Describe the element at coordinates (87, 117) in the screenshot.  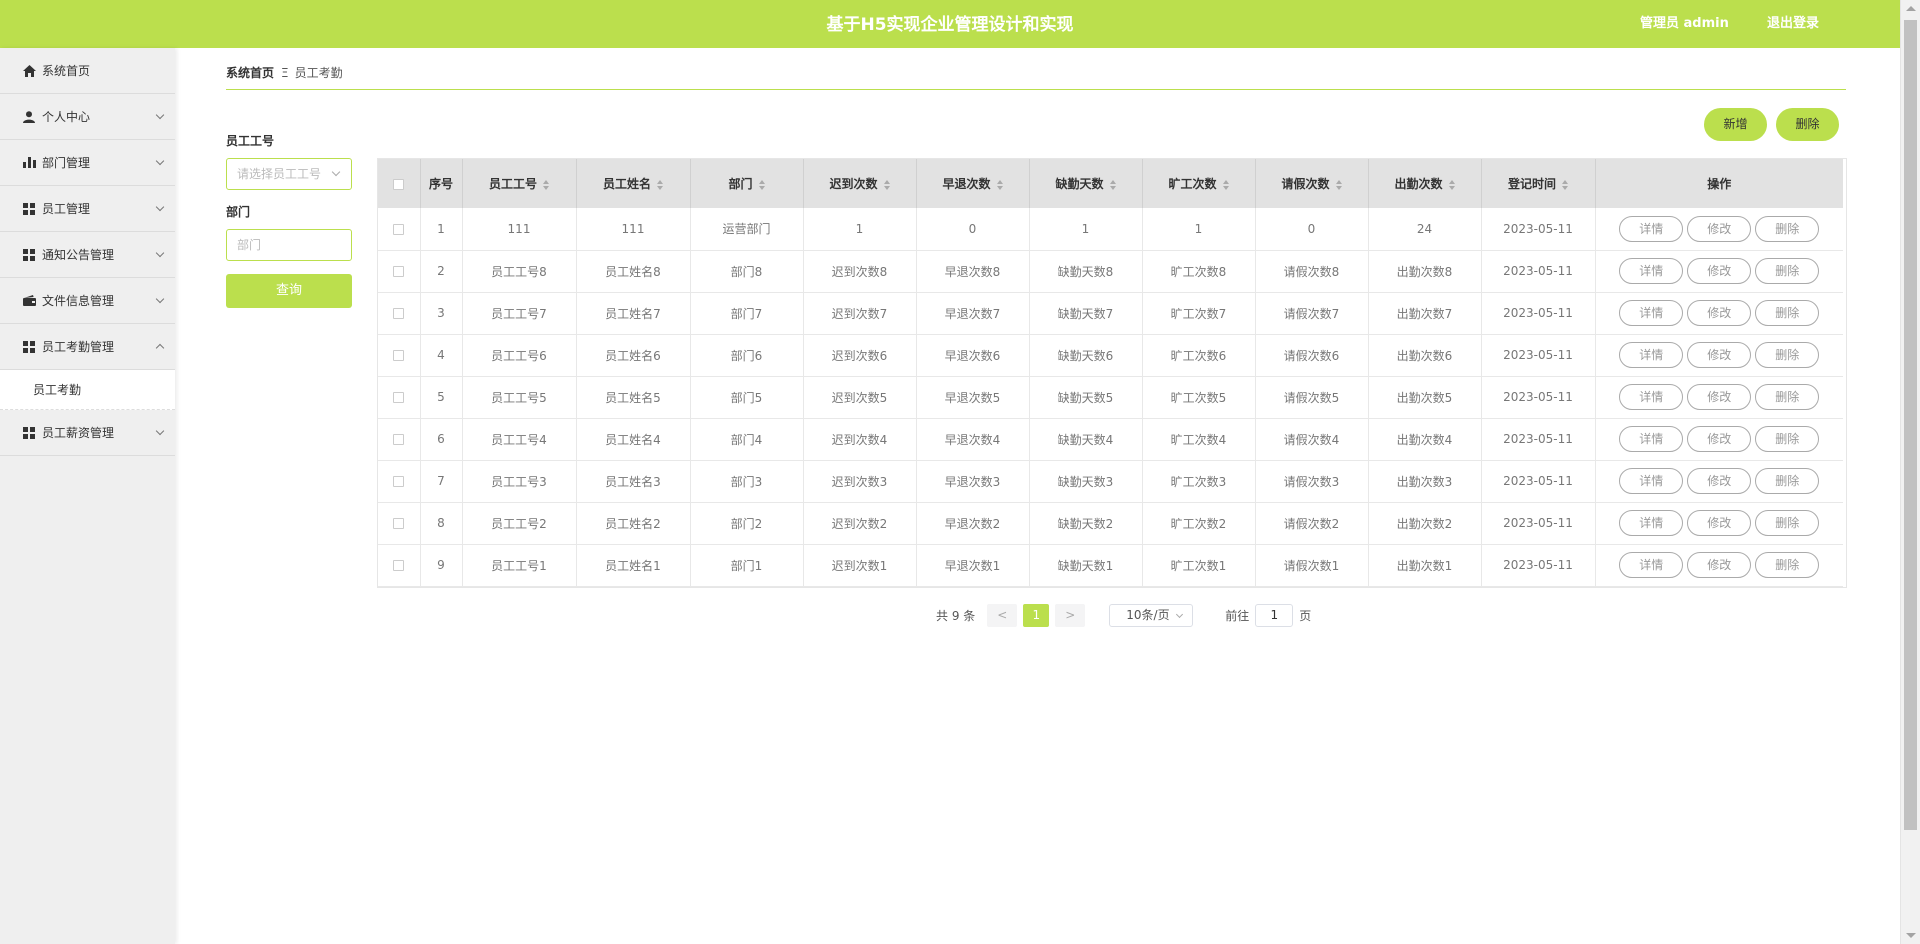
I see `sidebar-item-profile: 个人中心` at that location.